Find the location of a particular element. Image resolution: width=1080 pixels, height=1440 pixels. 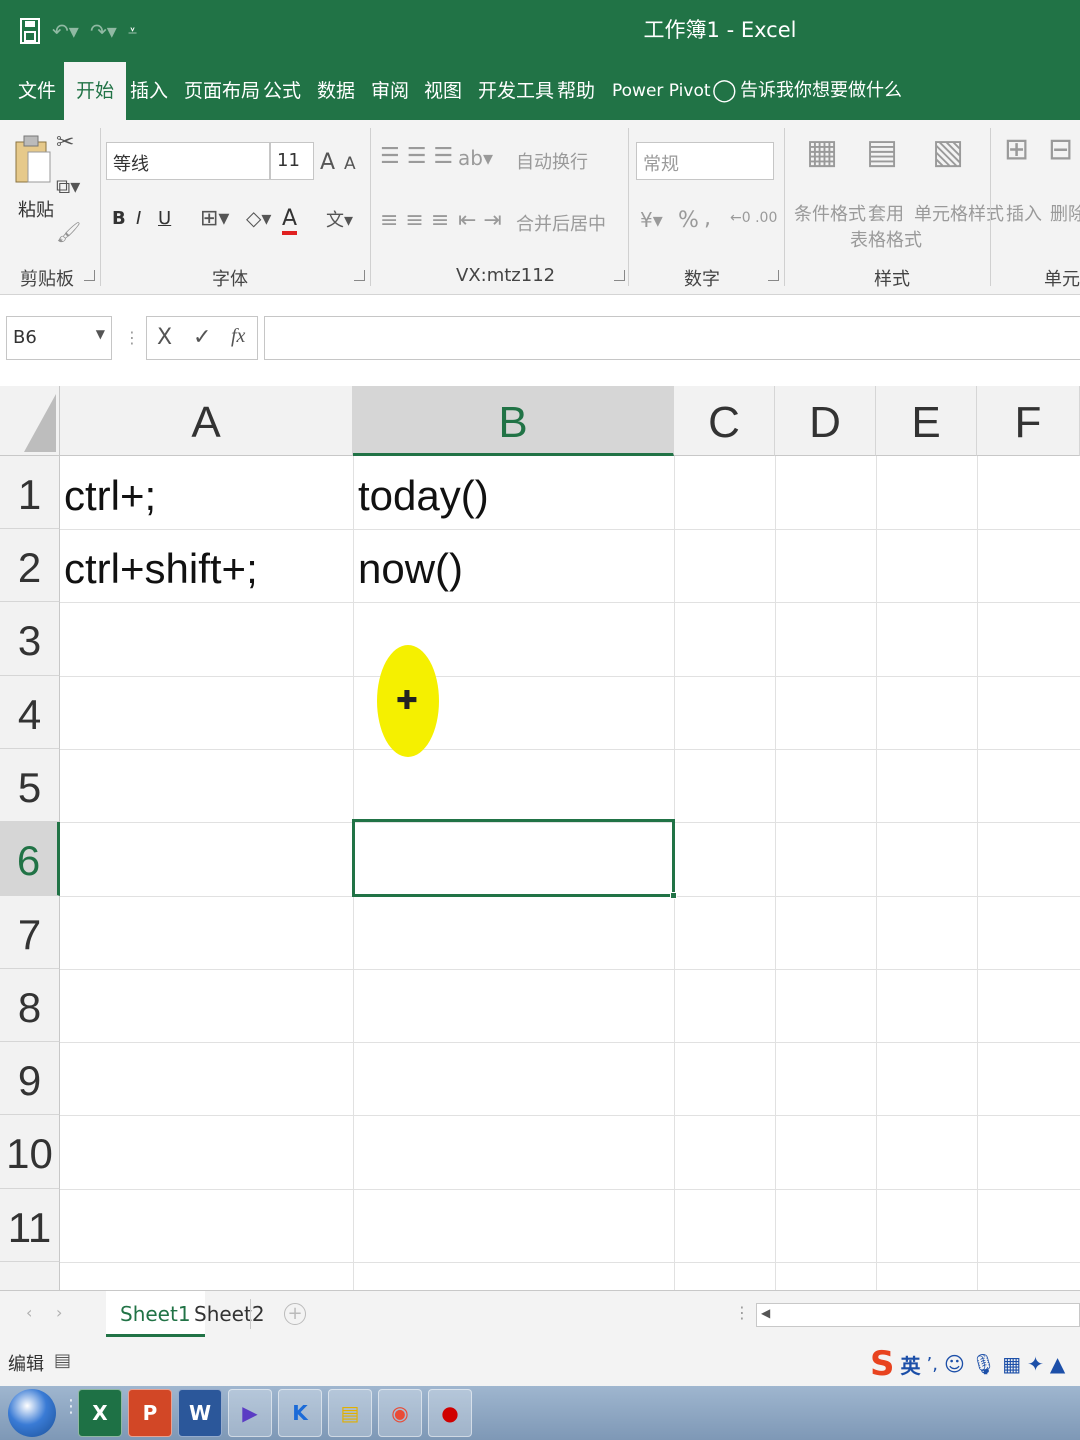

taskbar-player-icon: ▶ is located at coordinates (250, 1413).